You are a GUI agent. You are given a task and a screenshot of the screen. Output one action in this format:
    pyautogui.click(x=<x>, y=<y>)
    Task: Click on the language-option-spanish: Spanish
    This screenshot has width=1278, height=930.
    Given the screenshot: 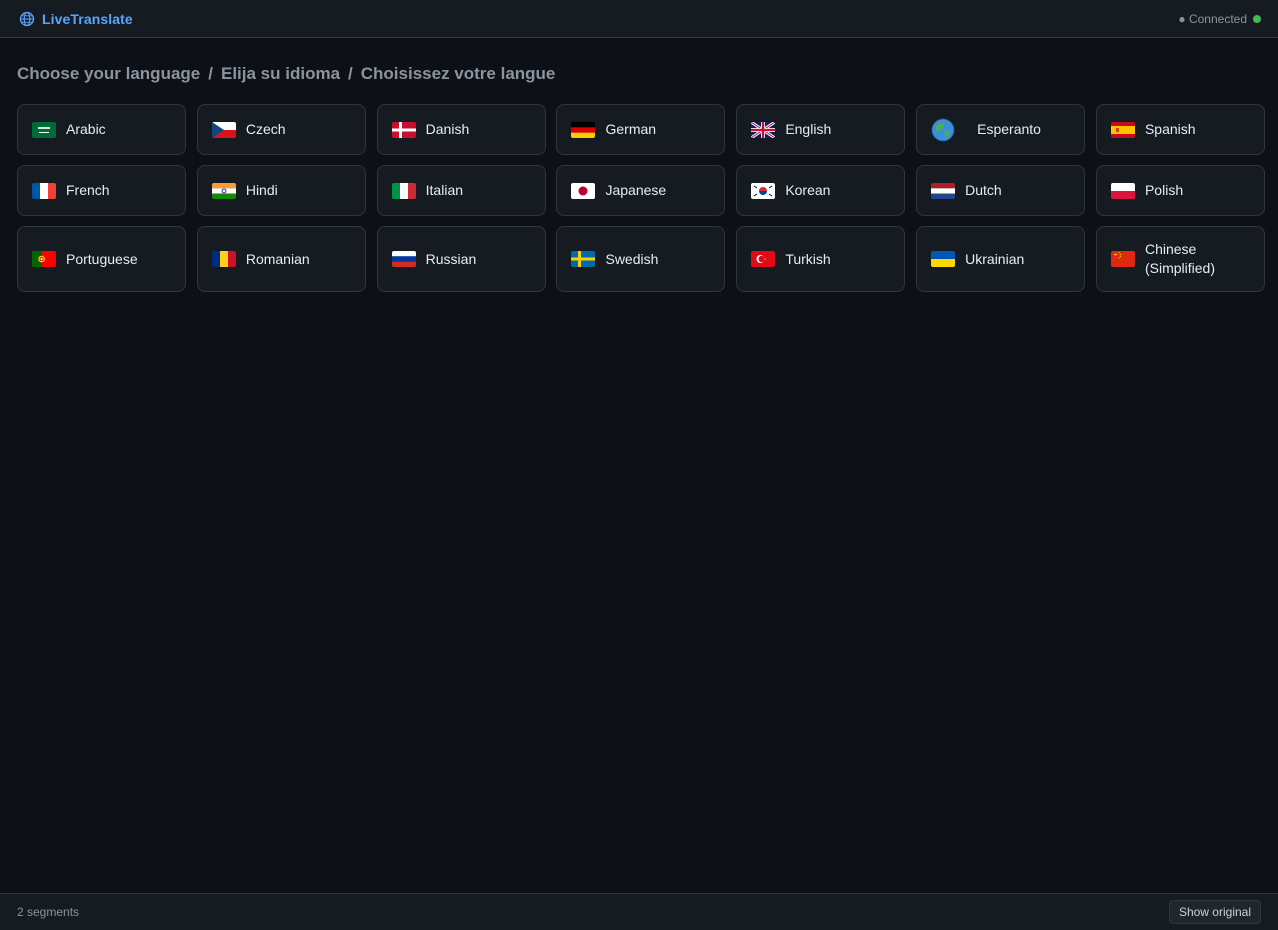 What is the action you would take?
    pyautogui.click(x=1180, y=129)
    